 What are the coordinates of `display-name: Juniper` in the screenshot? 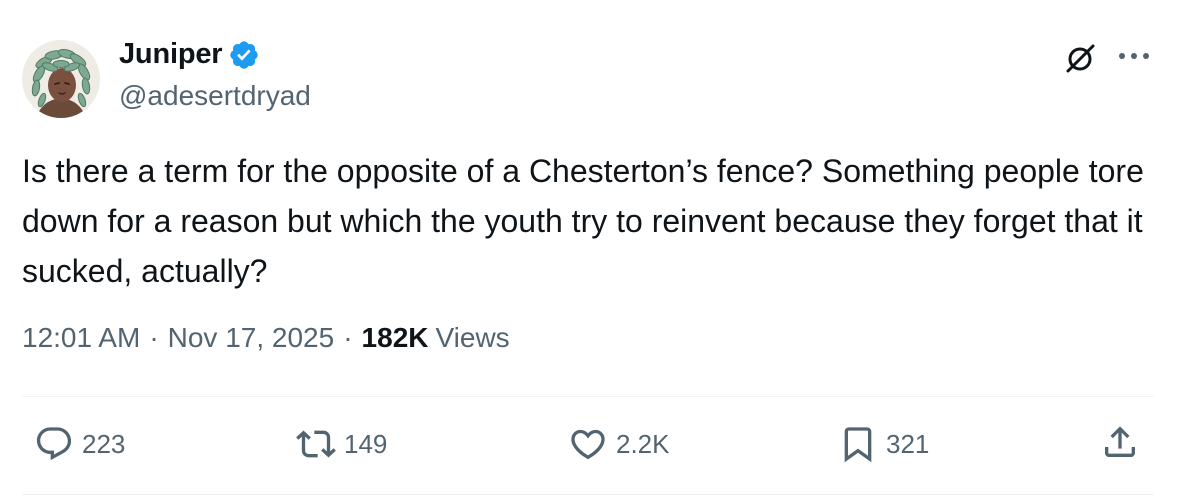 It's located at (171, 54).